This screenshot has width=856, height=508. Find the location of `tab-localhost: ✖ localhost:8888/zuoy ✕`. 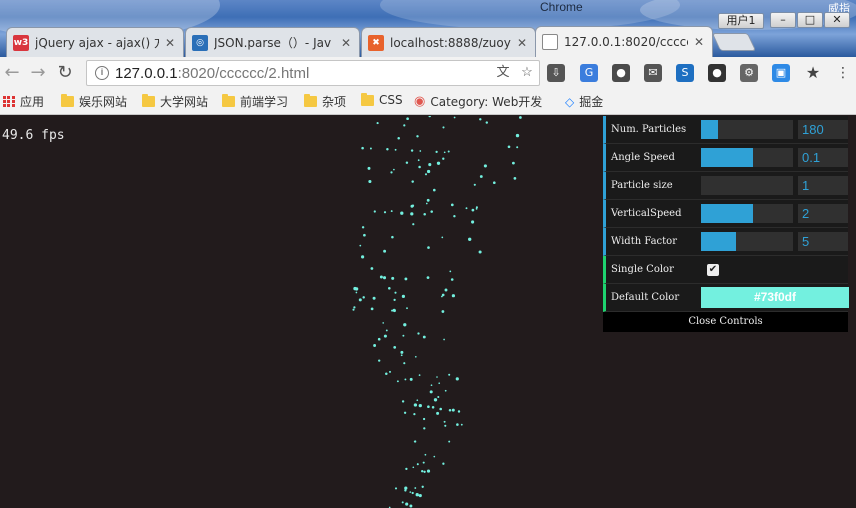

tab-localhost: ✖ localhost:8888/zuoy ✕ is located at coordinates (448, 42).